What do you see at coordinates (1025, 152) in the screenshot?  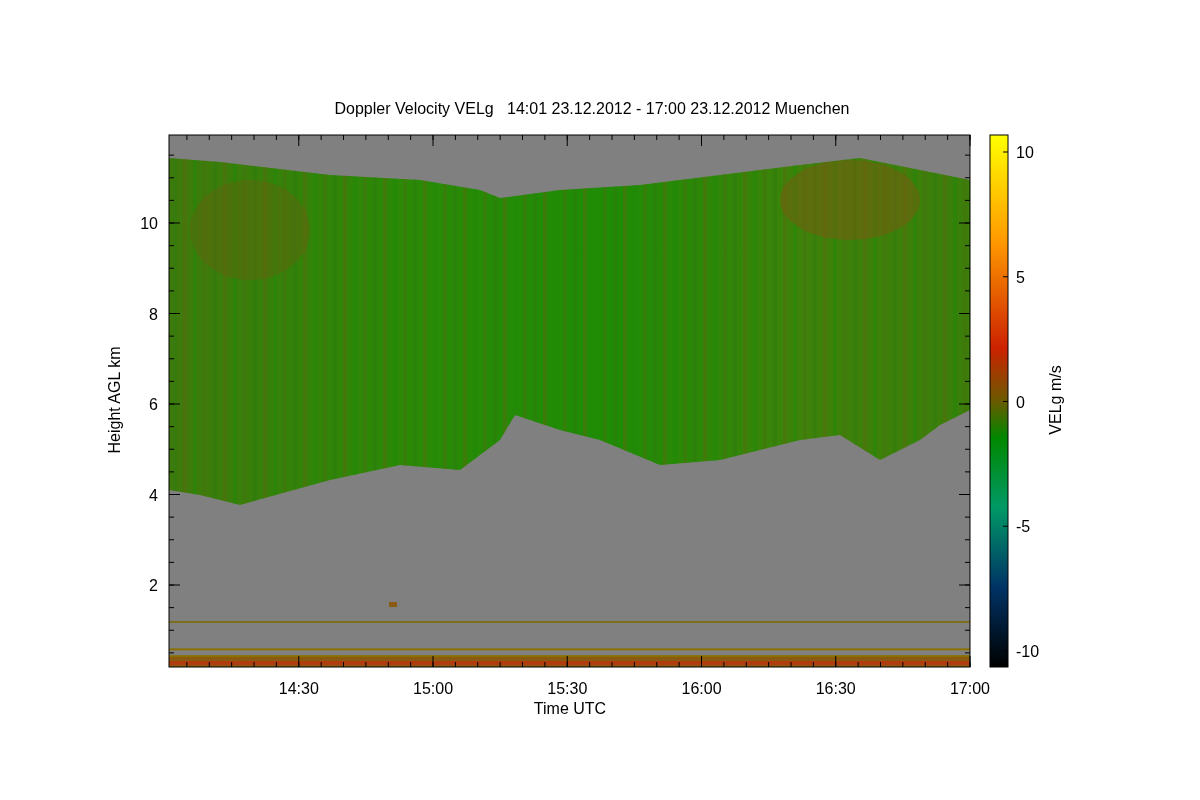 I see `colorbar-tick-label: 10` at bounding box center [1025, 152].